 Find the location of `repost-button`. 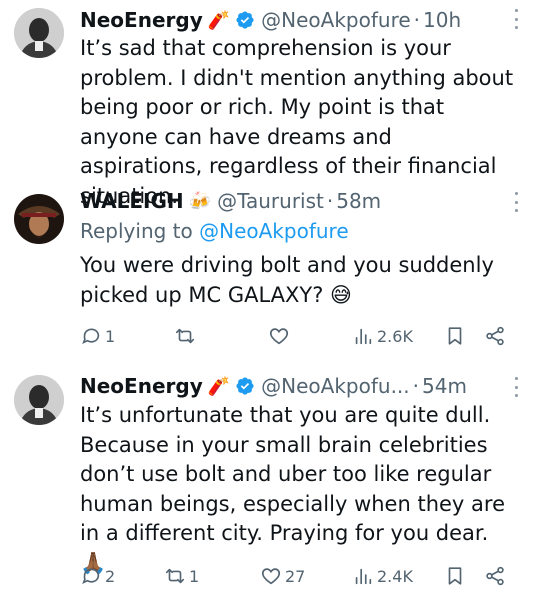

repost-button is located at coordinates (186, 336).